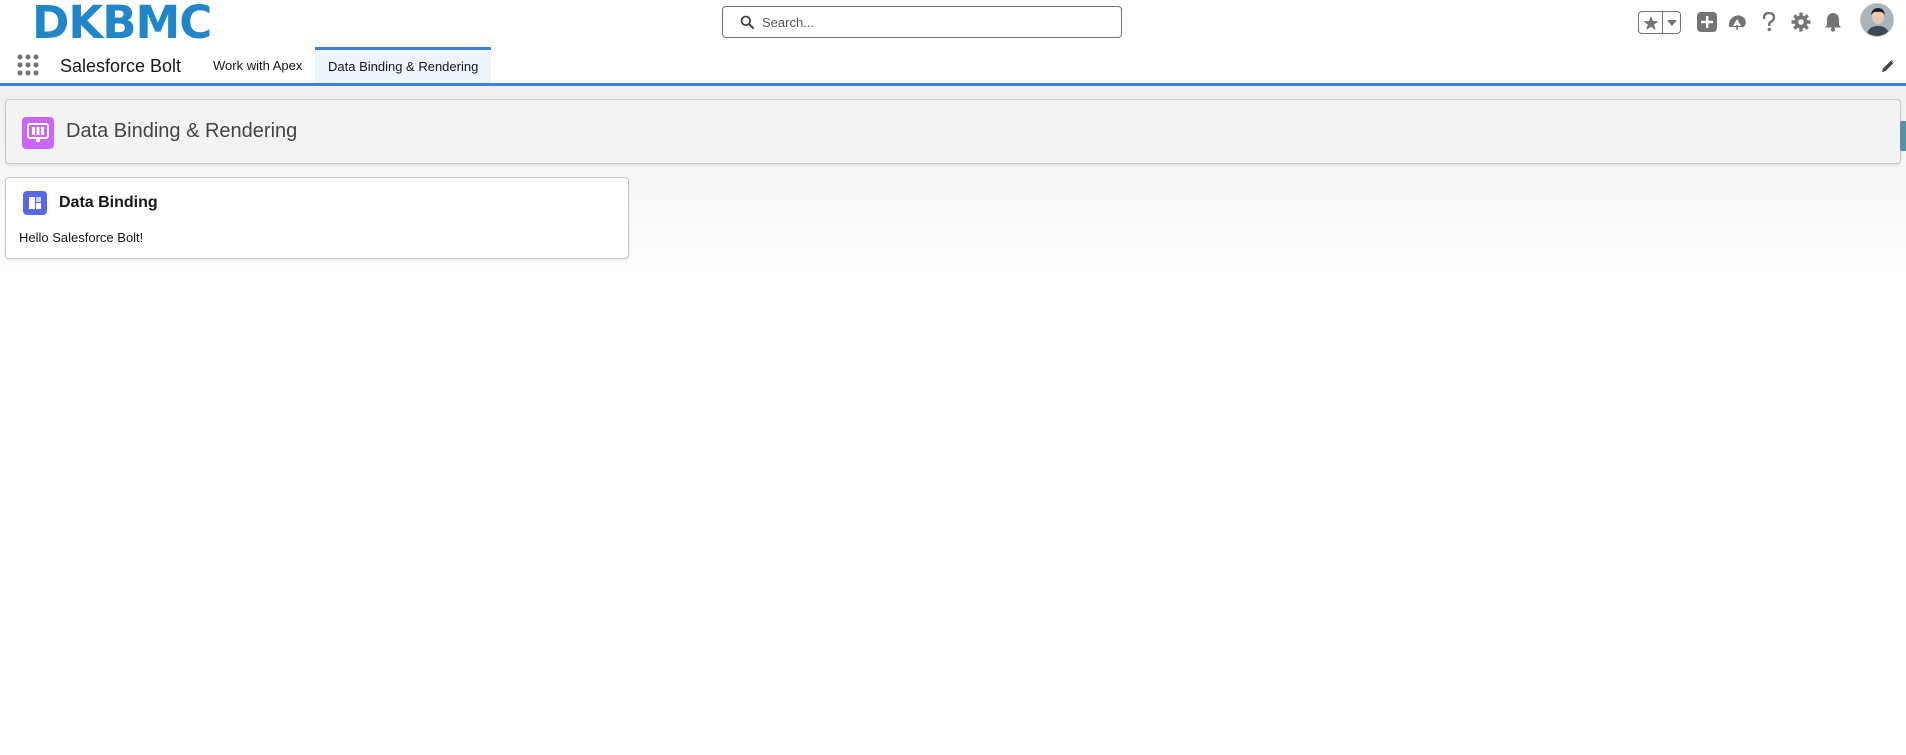 The width and height of the screenshot is (1906, 755). What do you see at coordinates (747, 22) in the screenshot?
I see `search-icon` at bounding box center [747, 22].